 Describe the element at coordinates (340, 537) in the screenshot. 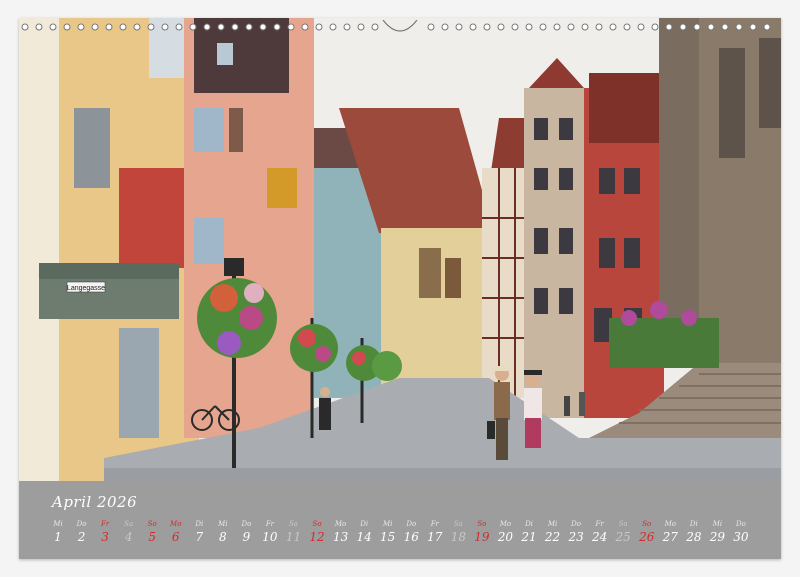

I see `day-number: 13` at that location.